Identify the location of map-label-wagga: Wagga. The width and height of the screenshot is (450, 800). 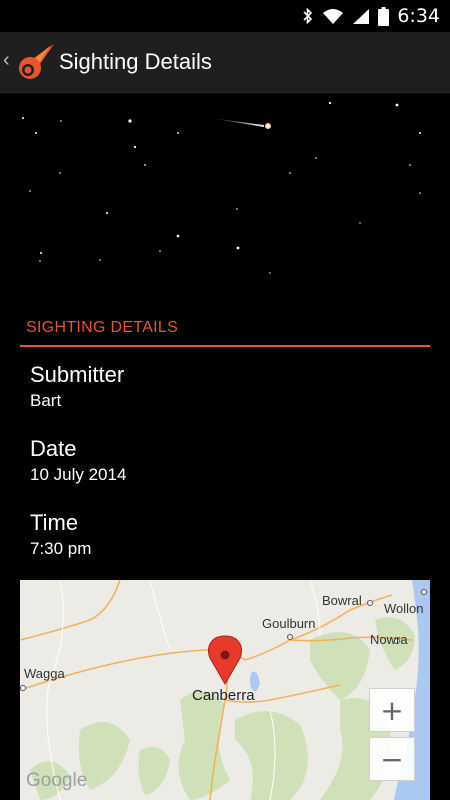
(44, 673).